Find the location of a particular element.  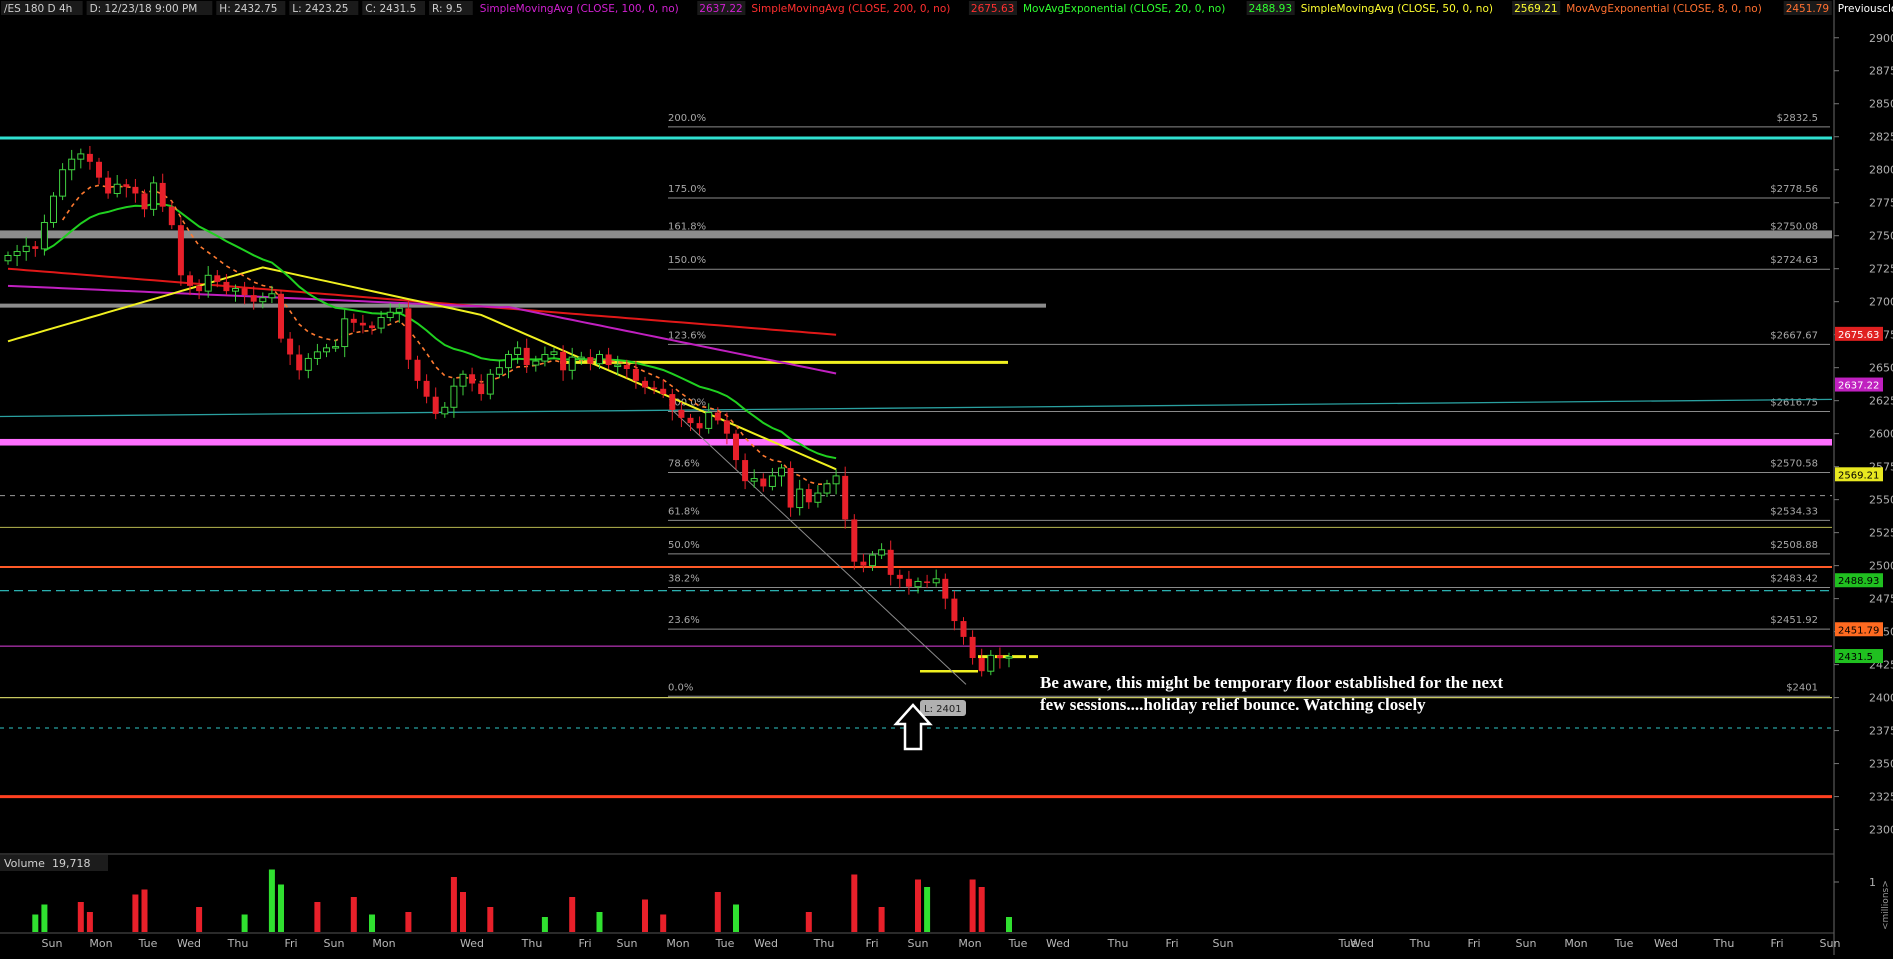

x-tick-label: Wed is located at coordinates (766, 943).